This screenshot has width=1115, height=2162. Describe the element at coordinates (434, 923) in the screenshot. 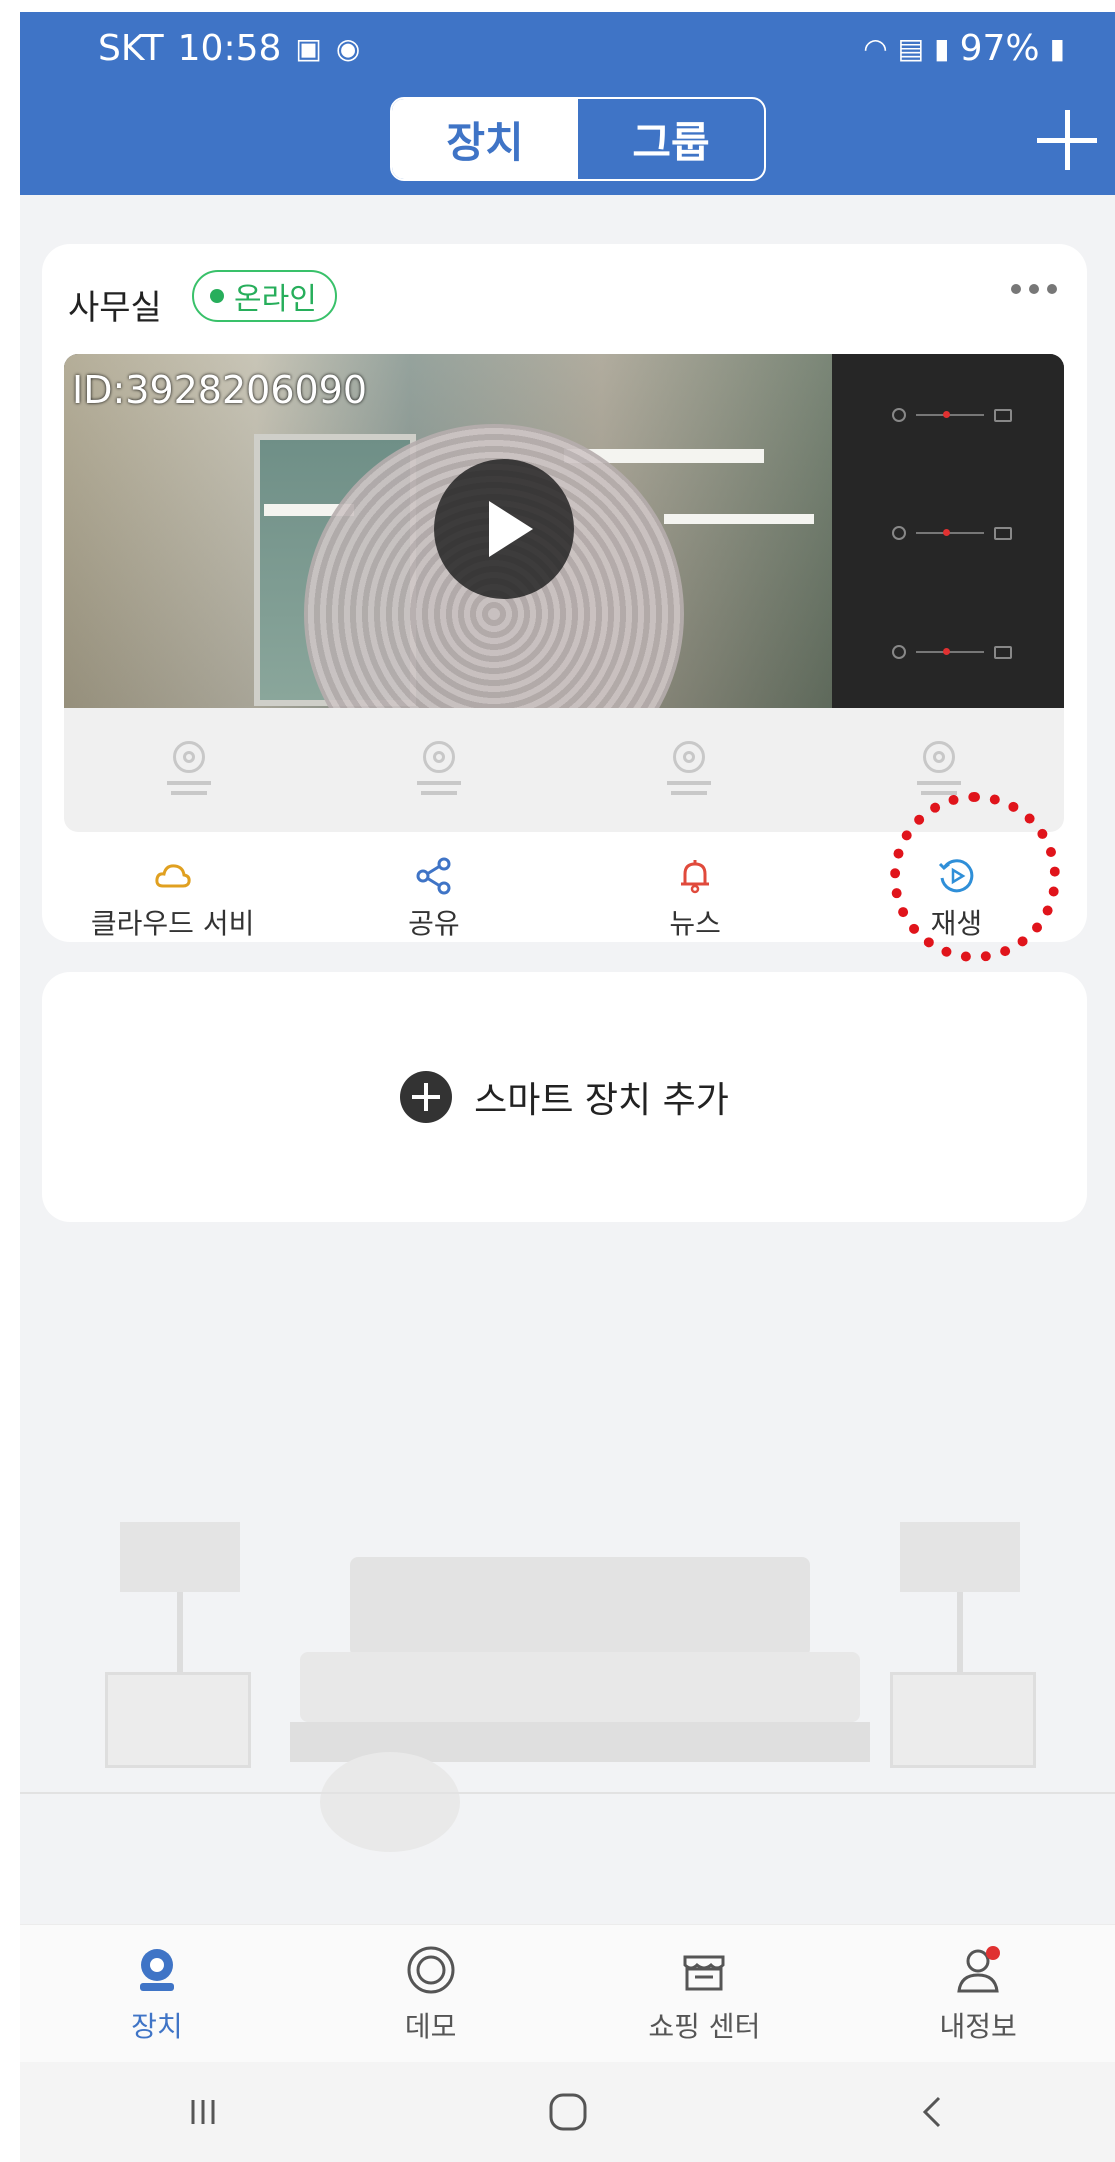

I see `share-label: 공유` at that location.